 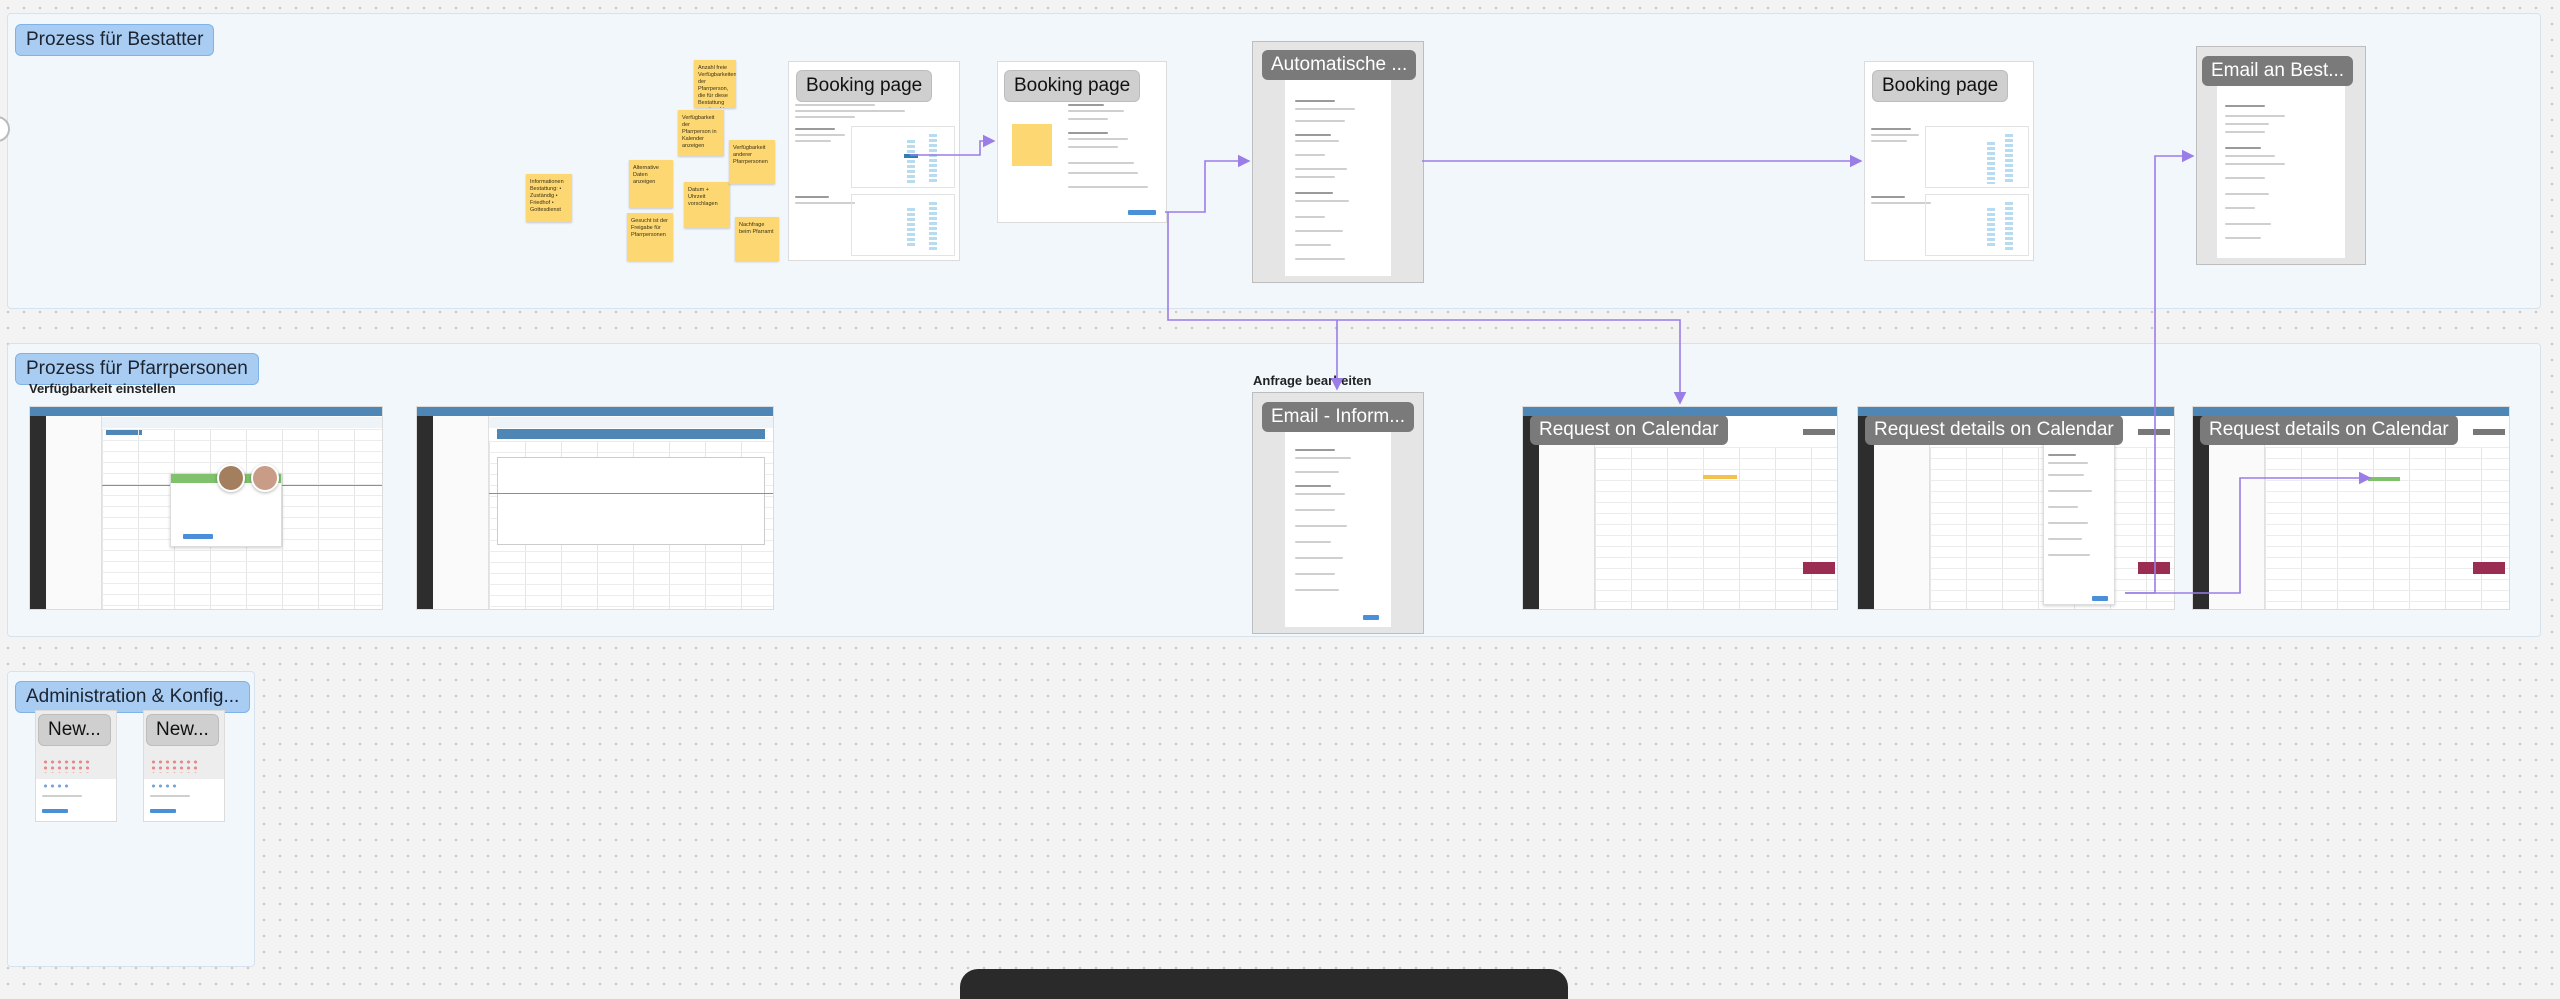 I want to click on screen-title-request-on-calendar: Request on Calendar, so click(x=1629, y=430).